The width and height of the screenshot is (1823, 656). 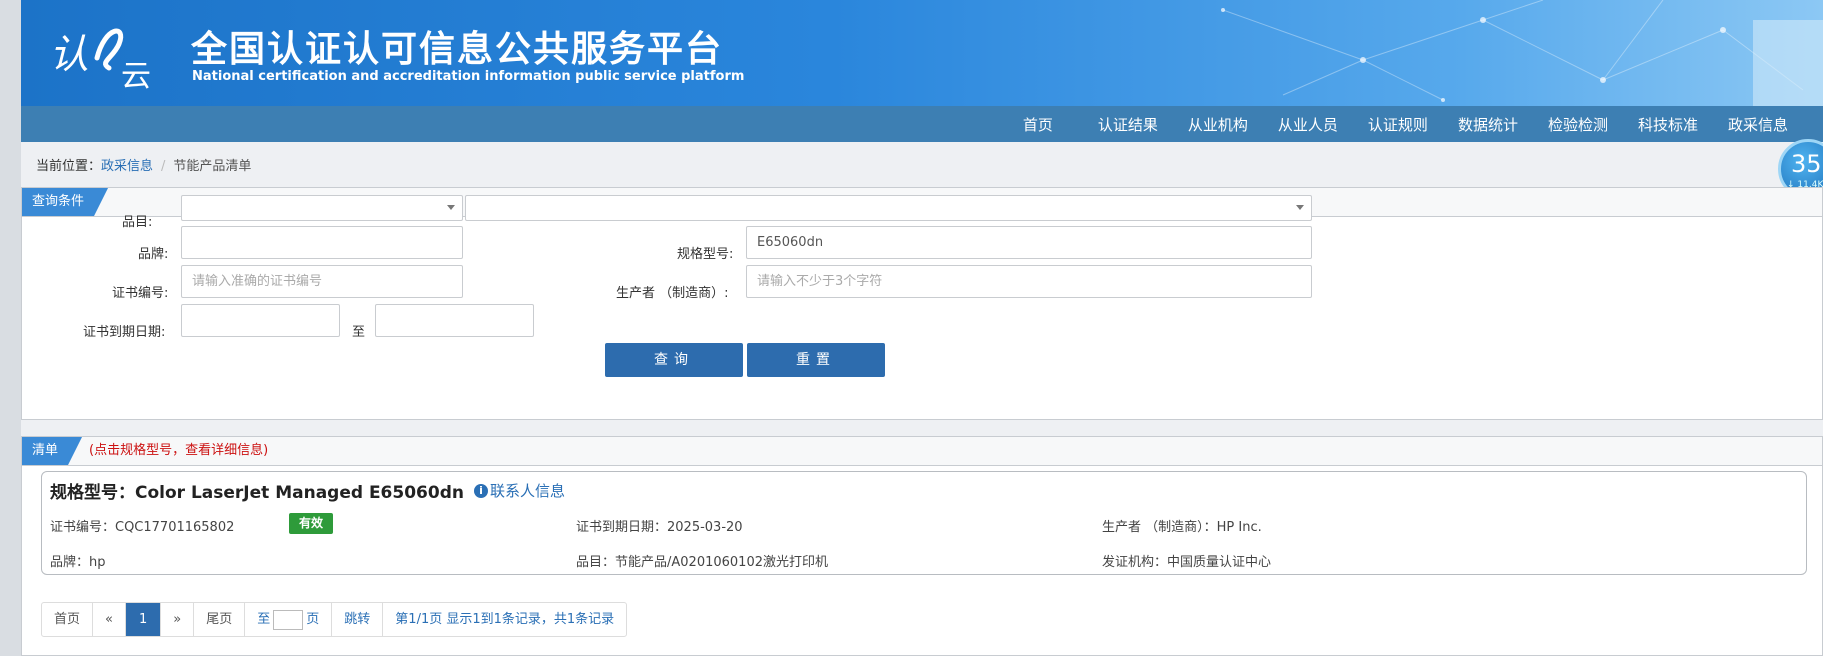 What do you see at coordinates (359, 332) in the screenshot?
I see `expiry-date-to-label: 至` at bounding box center [359, 332].